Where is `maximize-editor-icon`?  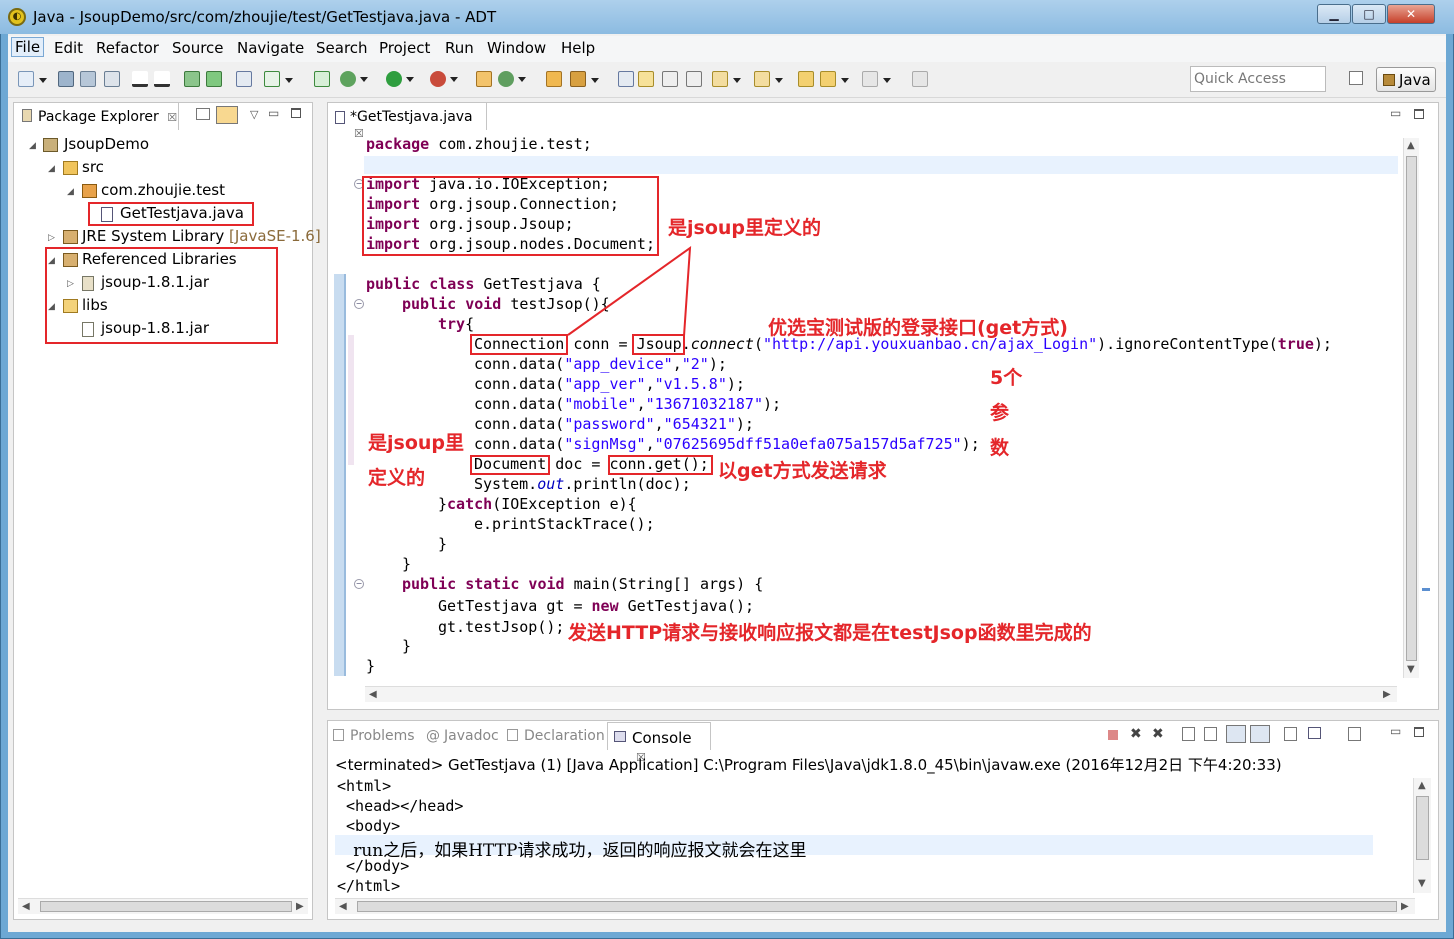 maximize-editor-icon is located at coordinates (1419, 114).